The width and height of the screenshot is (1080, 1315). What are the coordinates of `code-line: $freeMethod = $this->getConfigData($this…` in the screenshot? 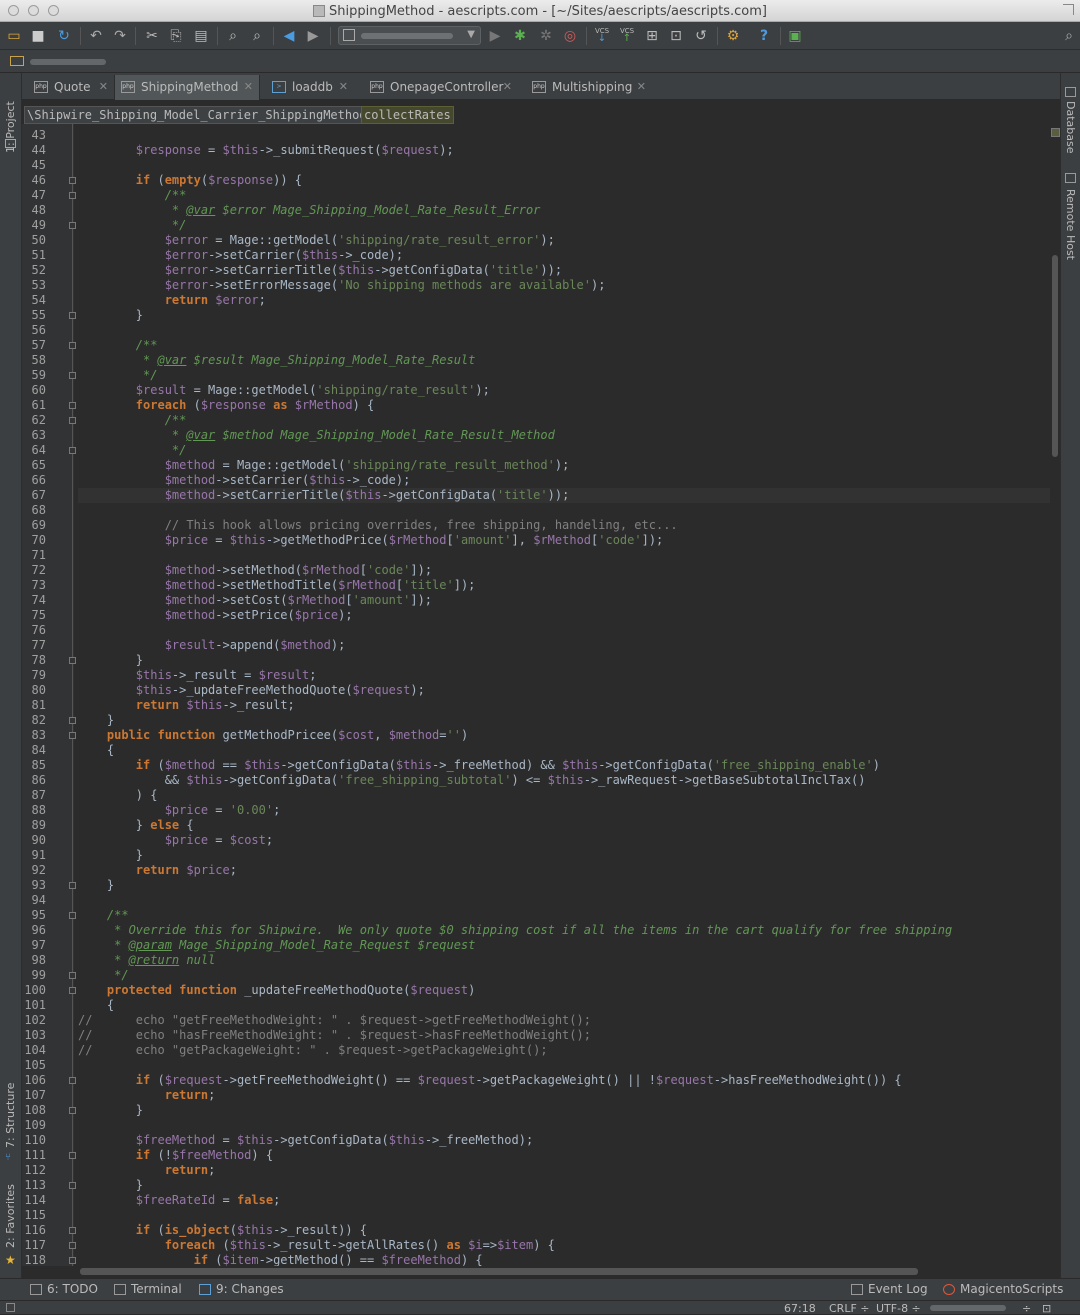 It's located at (305, 1140).